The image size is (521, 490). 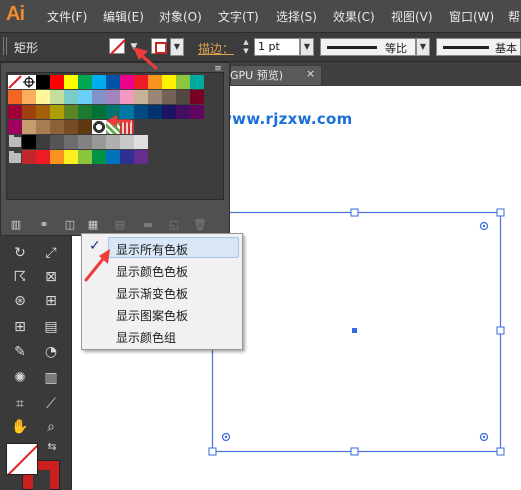 What do you see at coordinates (310, 73) in the screenshot?
I see `document-tab-close-icon: ×` at bounding box center [310, 73].